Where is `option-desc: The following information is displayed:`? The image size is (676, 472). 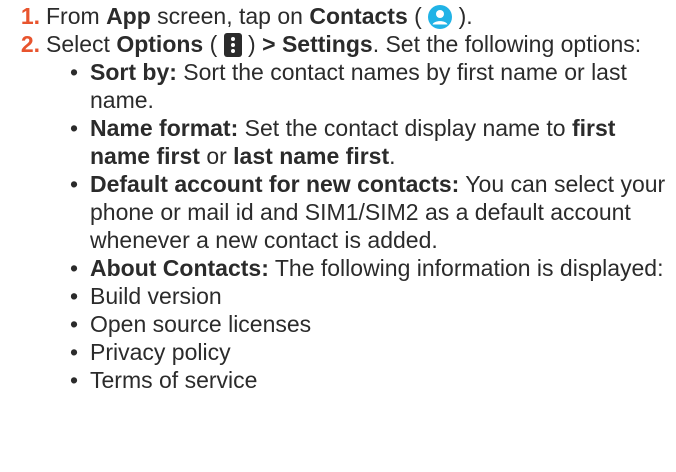
option-desc: The following information is displayed: is located at coordinates (466, 268).